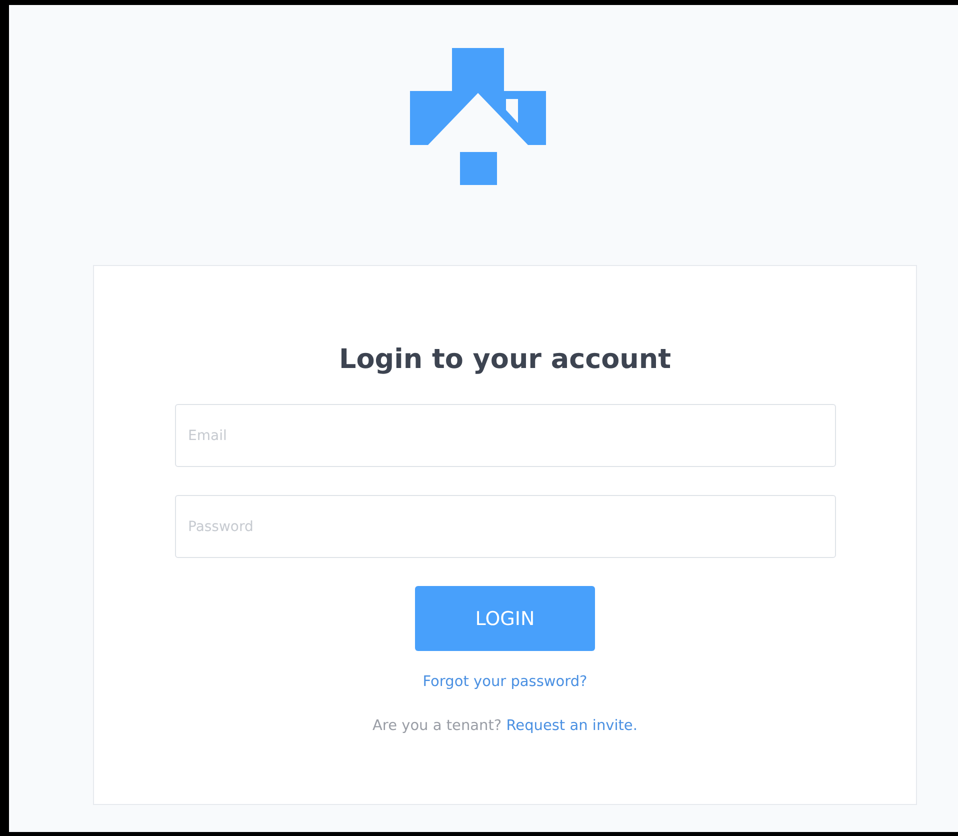 The height and width of the screenshot is (836, 958). I want to click on login-button: LOGIN, so click(505, 619).